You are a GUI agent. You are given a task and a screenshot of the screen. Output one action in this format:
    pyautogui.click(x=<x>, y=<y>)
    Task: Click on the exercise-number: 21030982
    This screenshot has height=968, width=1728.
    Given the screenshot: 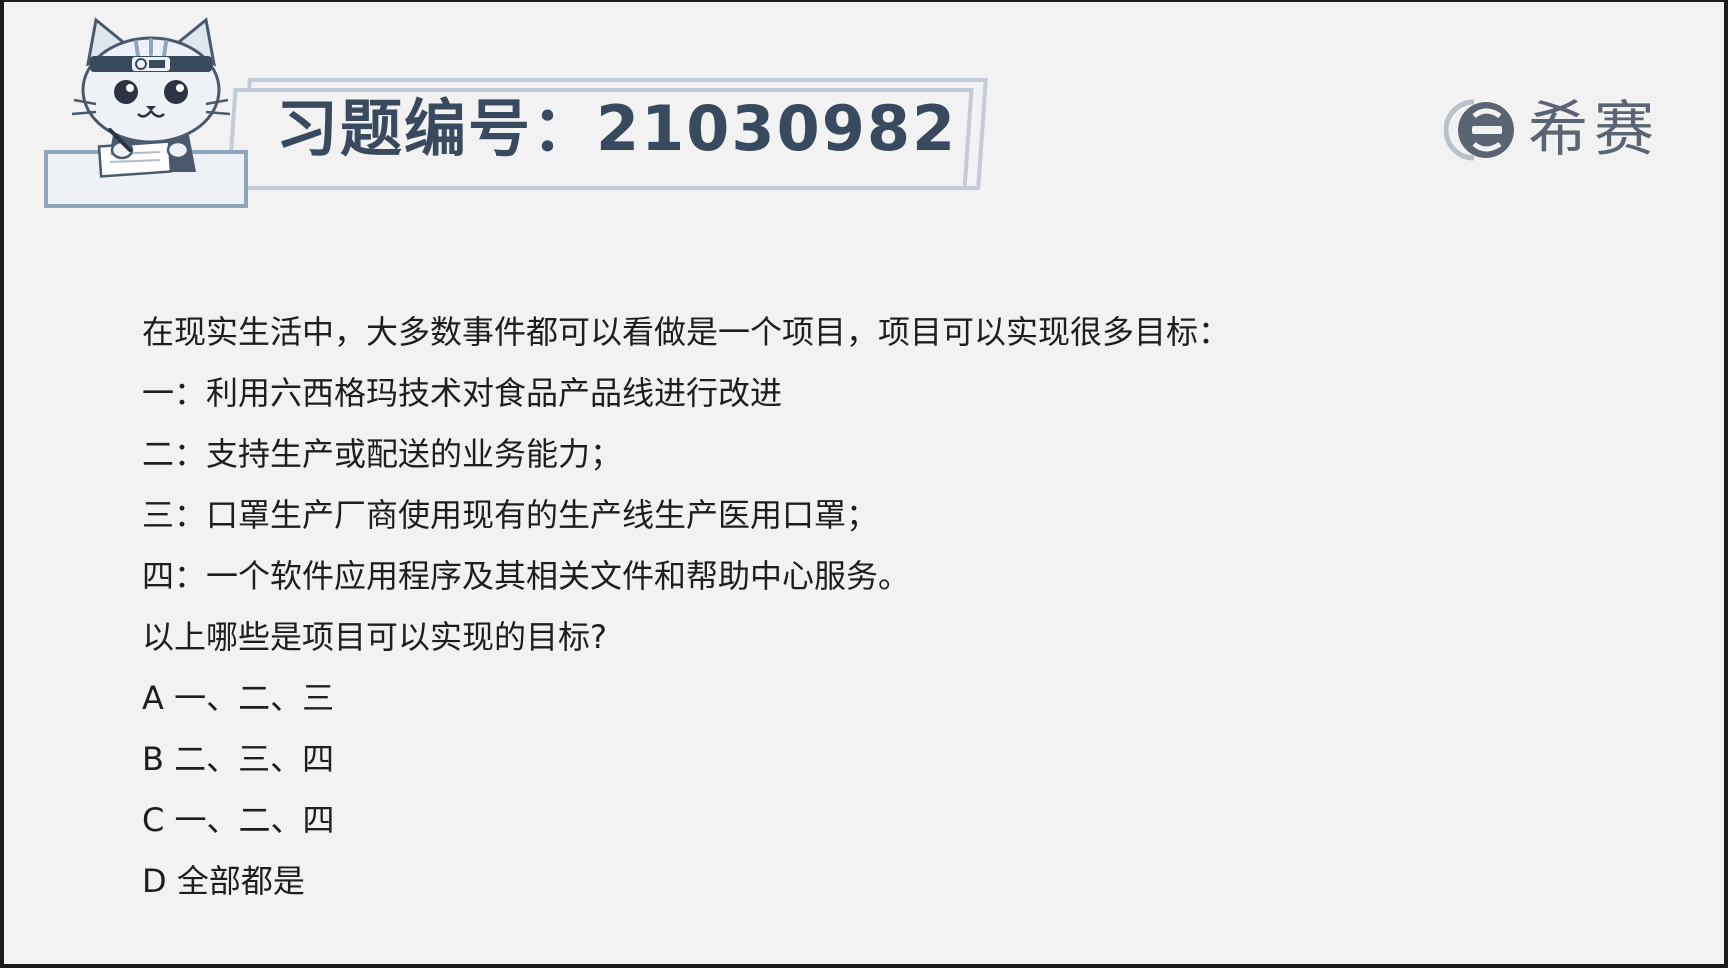 What is the action you would take?
    pyautogui.click(x=777, y=128)
    